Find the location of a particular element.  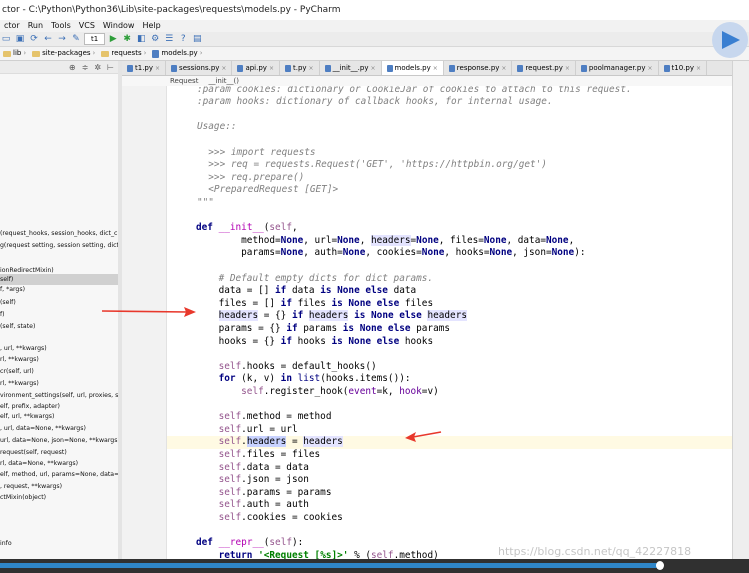

editor-tab: t10.py × is located at coordinates (683, 68).